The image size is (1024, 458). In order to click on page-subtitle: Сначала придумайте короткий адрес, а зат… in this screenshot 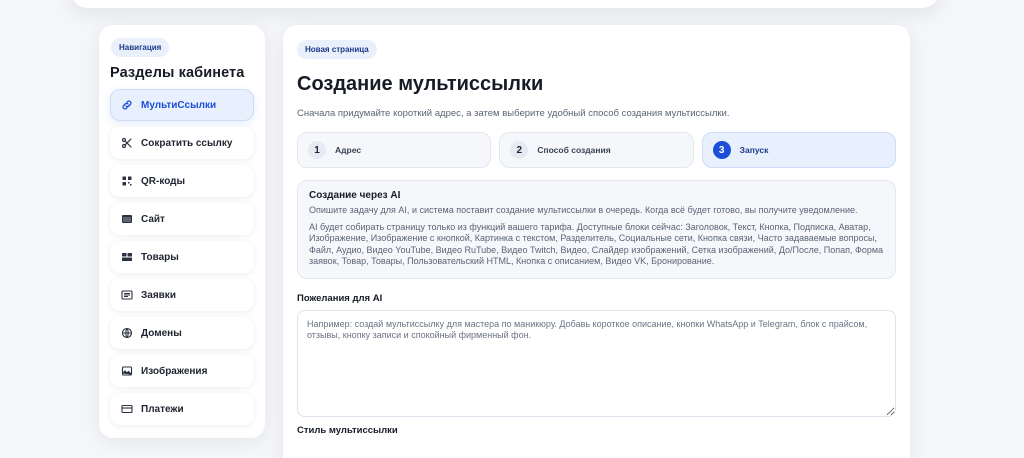, I will do `click(513, 113)`.